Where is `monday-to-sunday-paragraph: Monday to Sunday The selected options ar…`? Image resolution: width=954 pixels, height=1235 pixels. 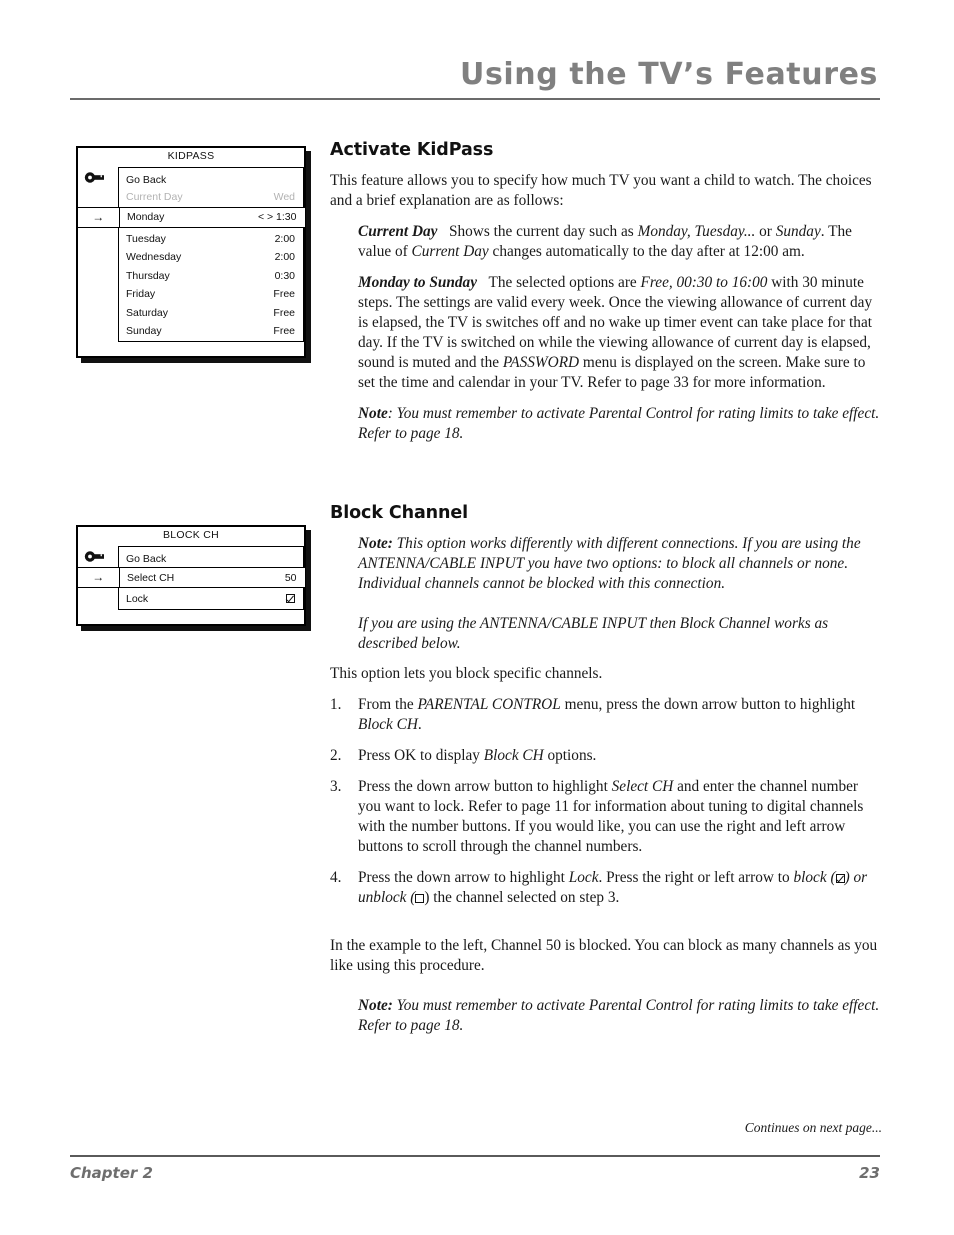
monday-to-sunday-paragraph: Monday to Sunday The selected options ar… is located at coordinates (620, 333).